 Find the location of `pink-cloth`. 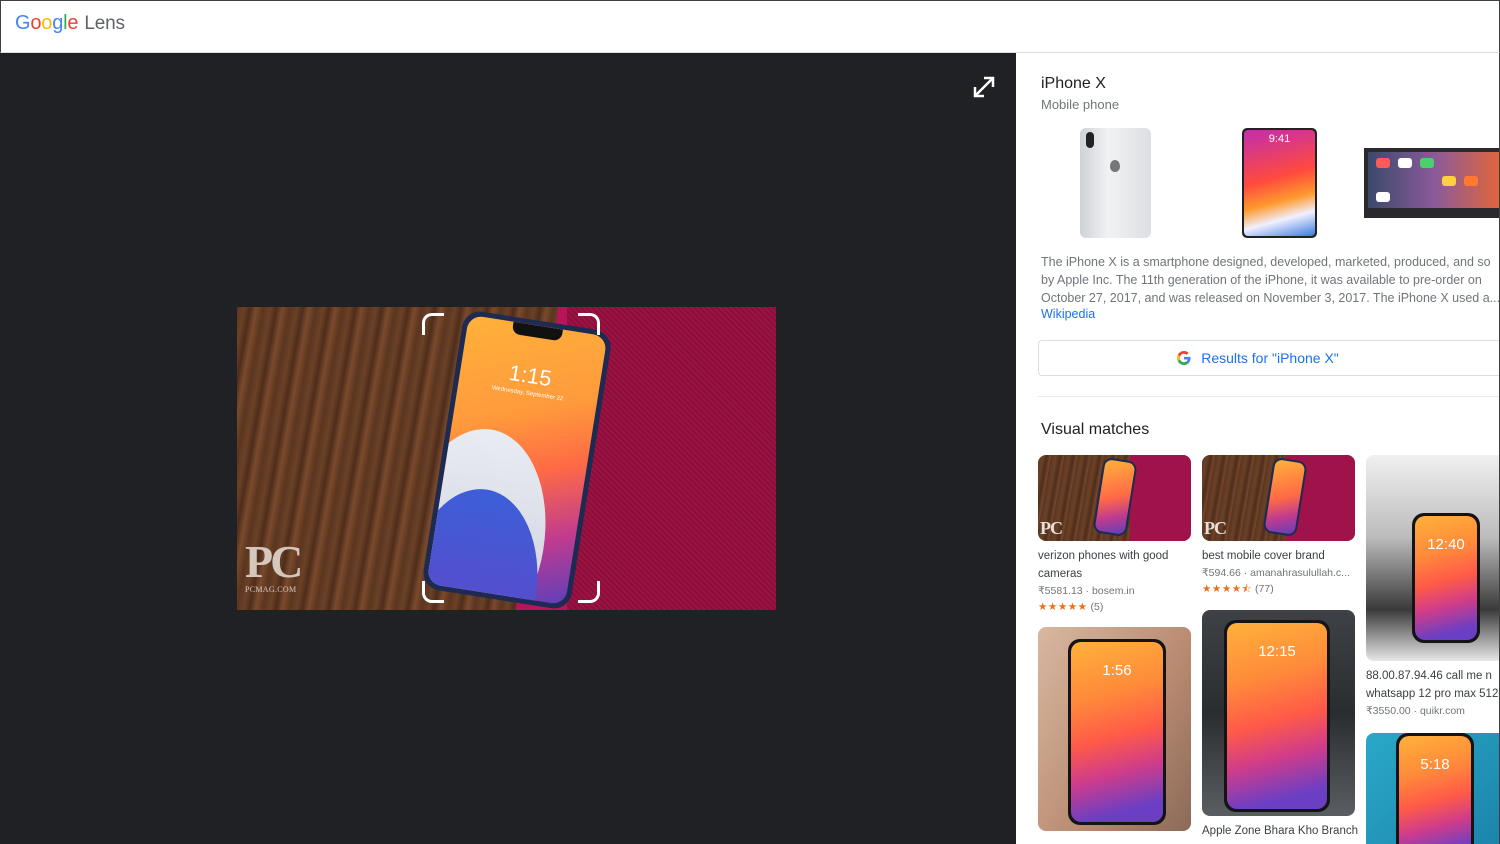

pink-cloth is located at coordinates (1160, 498).